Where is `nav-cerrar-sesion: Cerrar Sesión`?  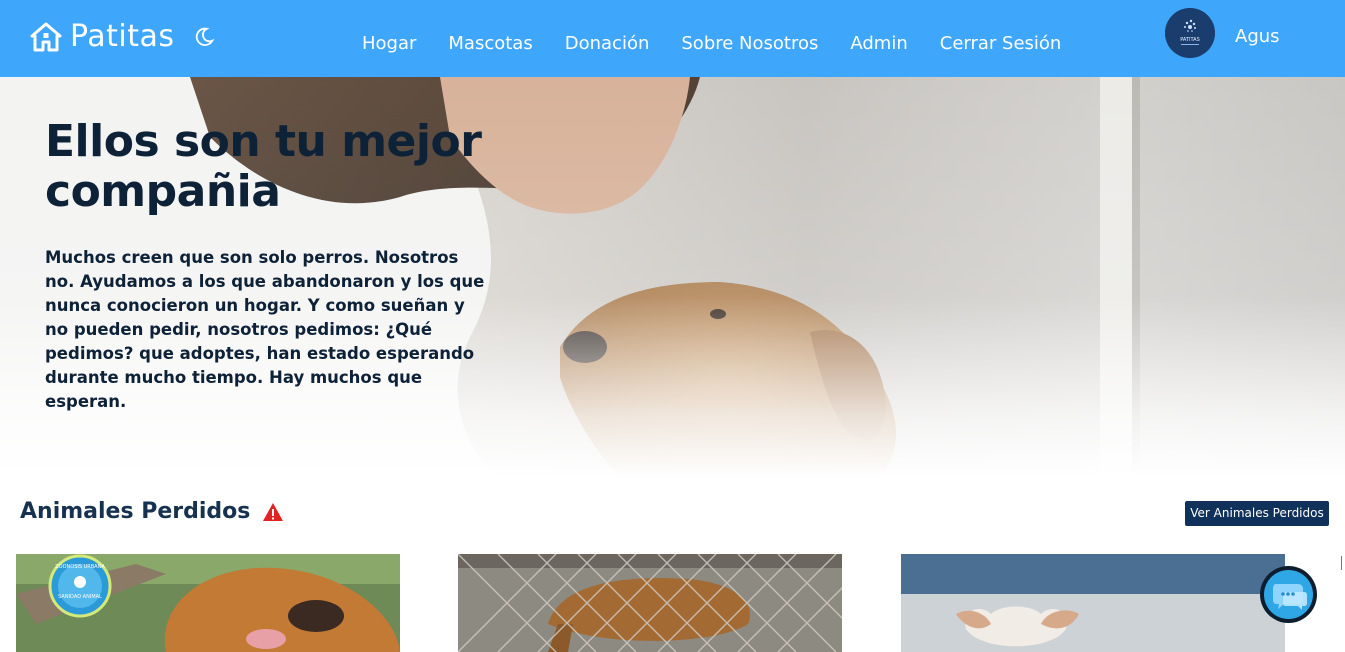
nav-cerrar-sesion: Cerrar Sesión is located at coordinates (1001, 44).